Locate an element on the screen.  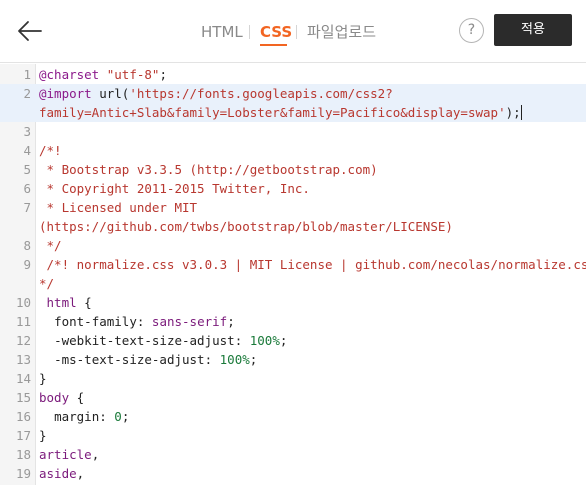
code-text: * Copyright 2011-2015 Twitter, Inc. is located at coordinates (174, 188).